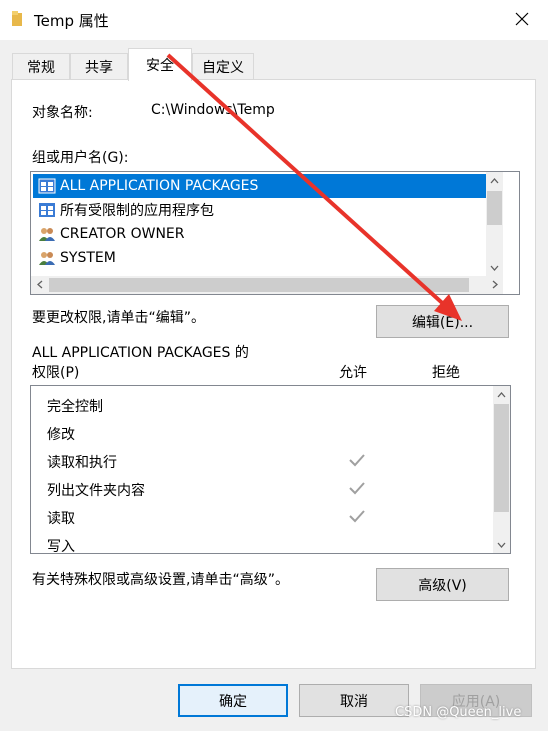  Describe the element at coordinates (41, 66) in the screenshot. I see `tab-general: 常规` at that location.